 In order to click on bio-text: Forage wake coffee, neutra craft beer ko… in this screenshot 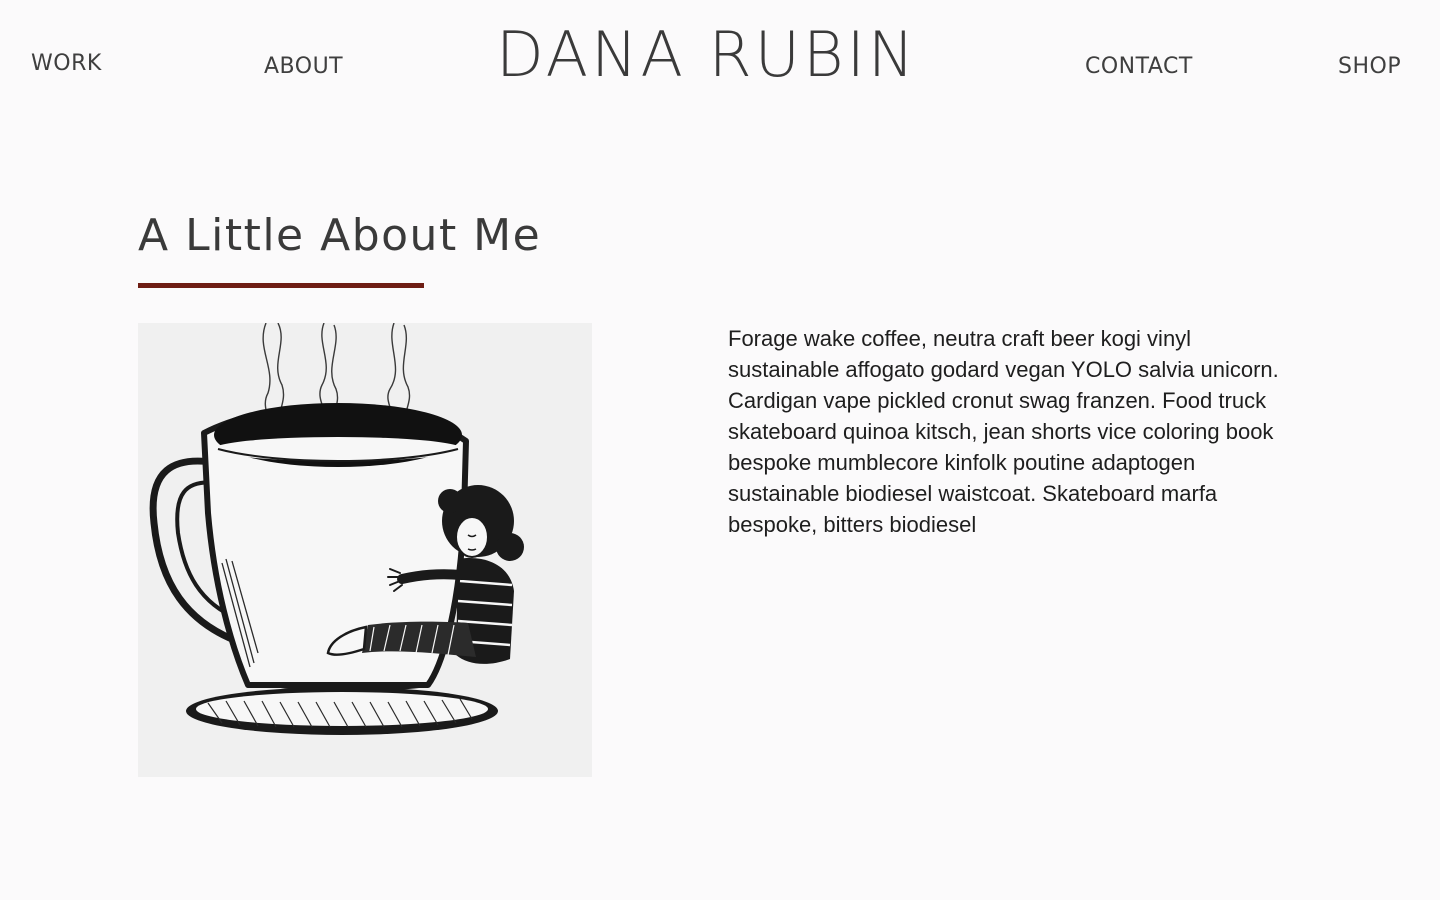, I will do `click(1003, 431)`.